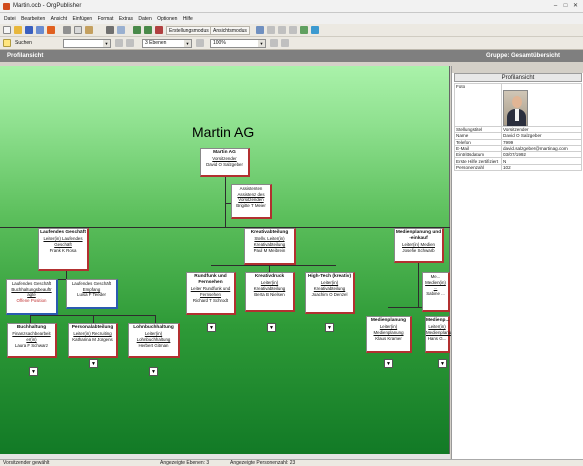 The height and width of the screenshot is (466, 583). I want to click on box-person: Luisa F Teeder, so click(91, 295).